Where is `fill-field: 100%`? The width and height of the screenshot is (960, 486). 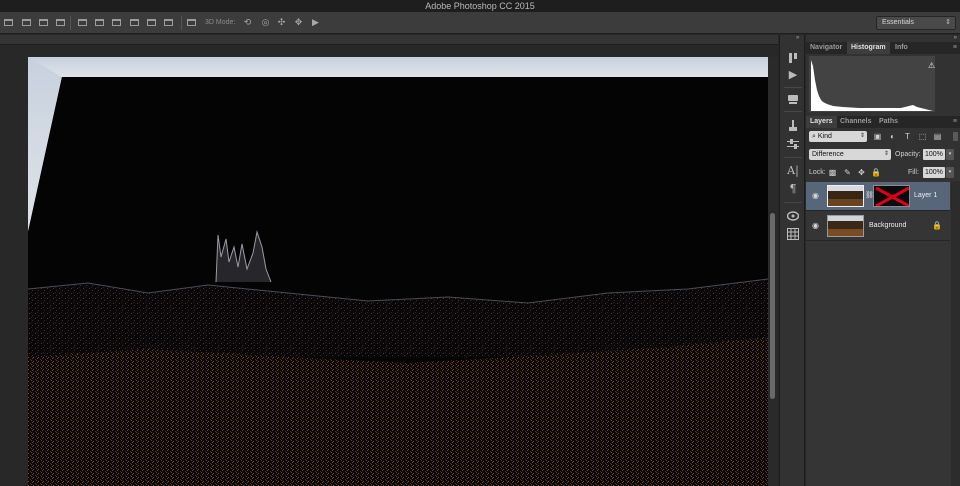 fill-field: 100% is located at coordinates (934, 172).